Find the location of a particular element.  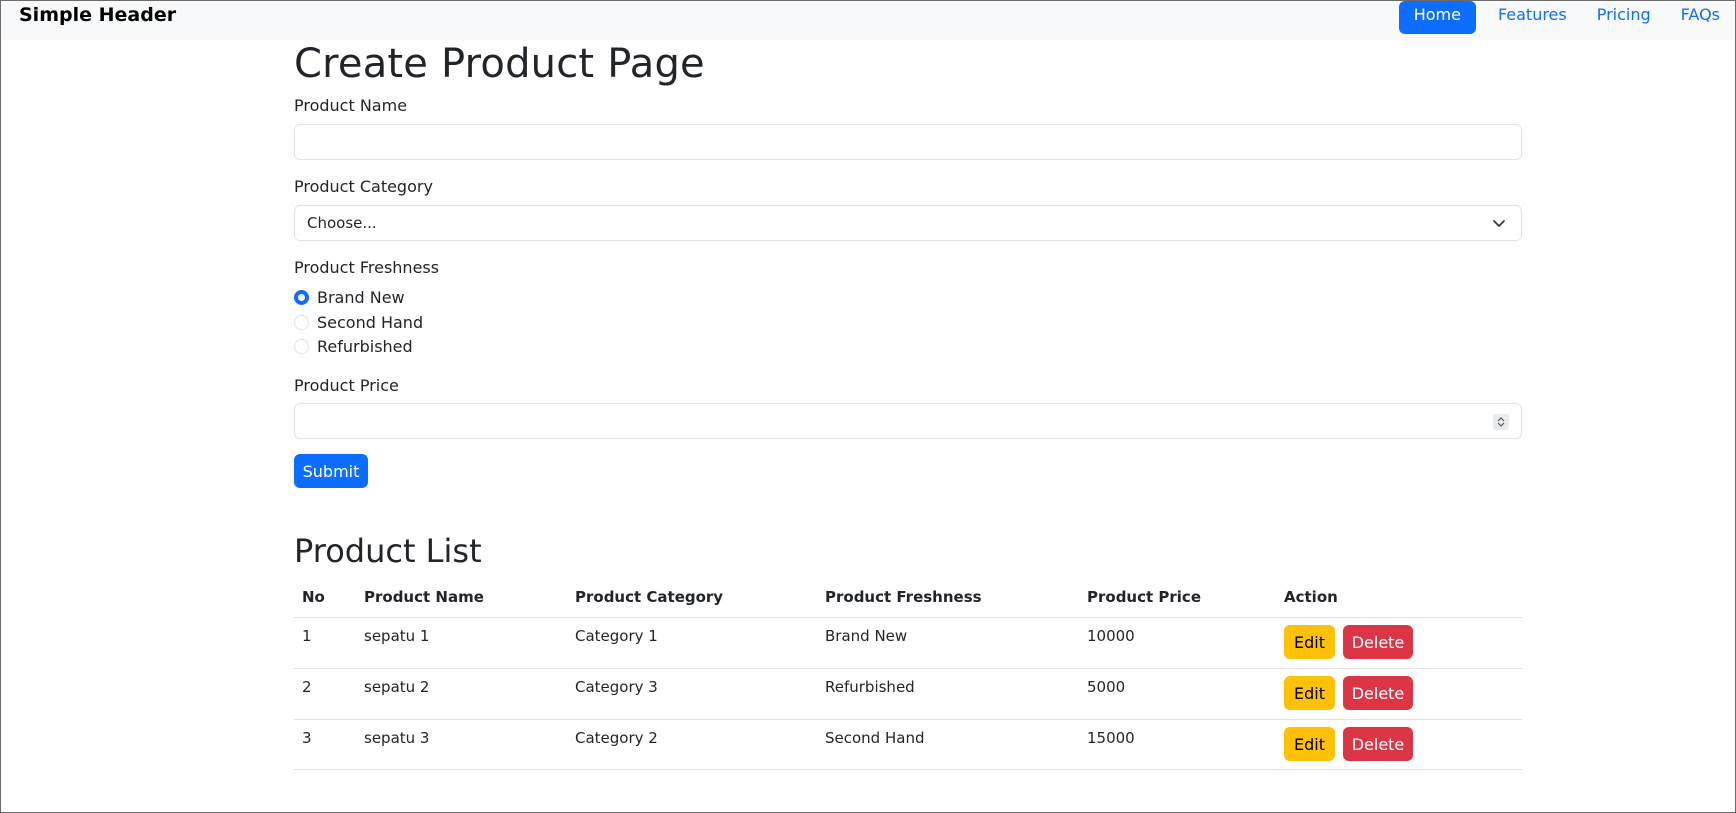

cell-product-price: 15000 is located at coordinates (1111, 738).